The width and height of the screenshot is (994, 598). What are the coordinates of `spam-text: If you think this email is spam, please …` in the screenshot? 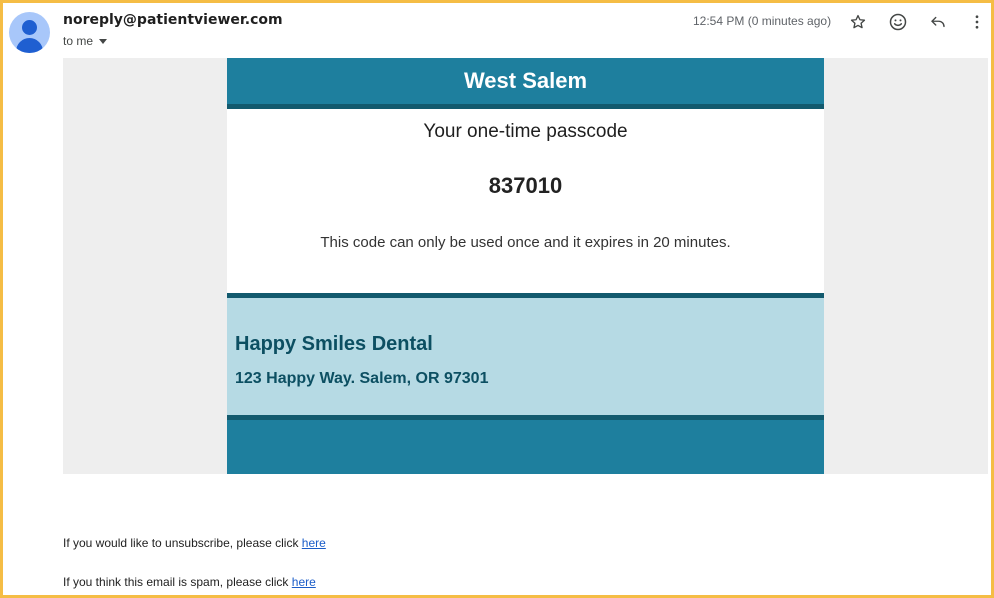 It's located at (177, 582).